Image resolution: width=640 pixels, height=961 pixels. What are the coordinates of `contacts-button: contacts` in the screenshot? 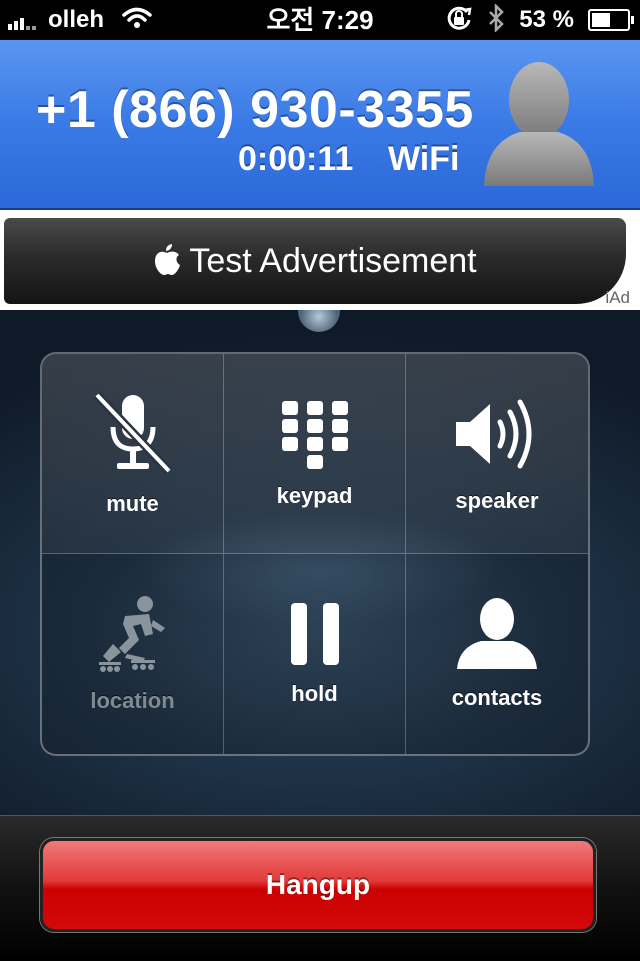 It's located at (497, 654).